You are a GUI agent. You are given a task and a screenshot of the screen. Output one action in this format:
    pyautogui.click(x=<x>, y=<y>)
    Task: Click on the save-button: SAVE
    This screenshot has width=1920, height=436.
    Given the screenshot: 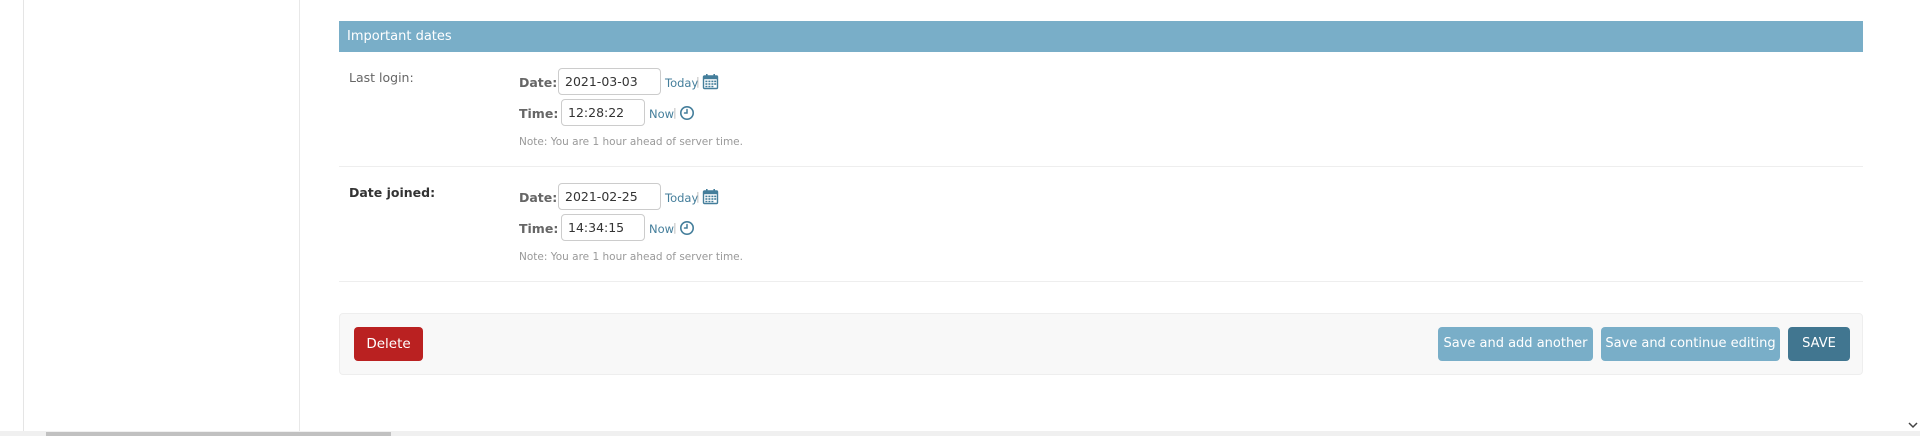 What is the action you would take?
    pyautogui.click(x=1819, y=344)
    